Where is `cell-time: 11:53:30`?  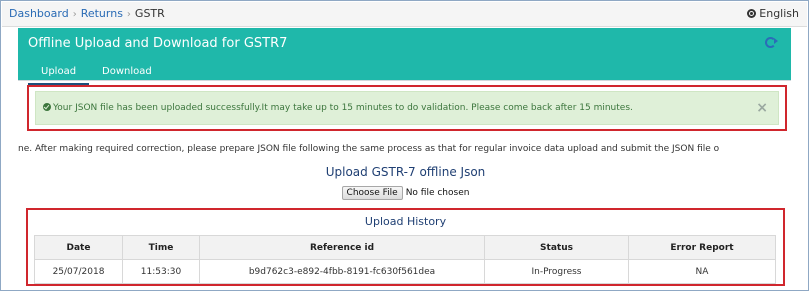 cell-time: 11:53:30 is located at coordinates (161, 271).